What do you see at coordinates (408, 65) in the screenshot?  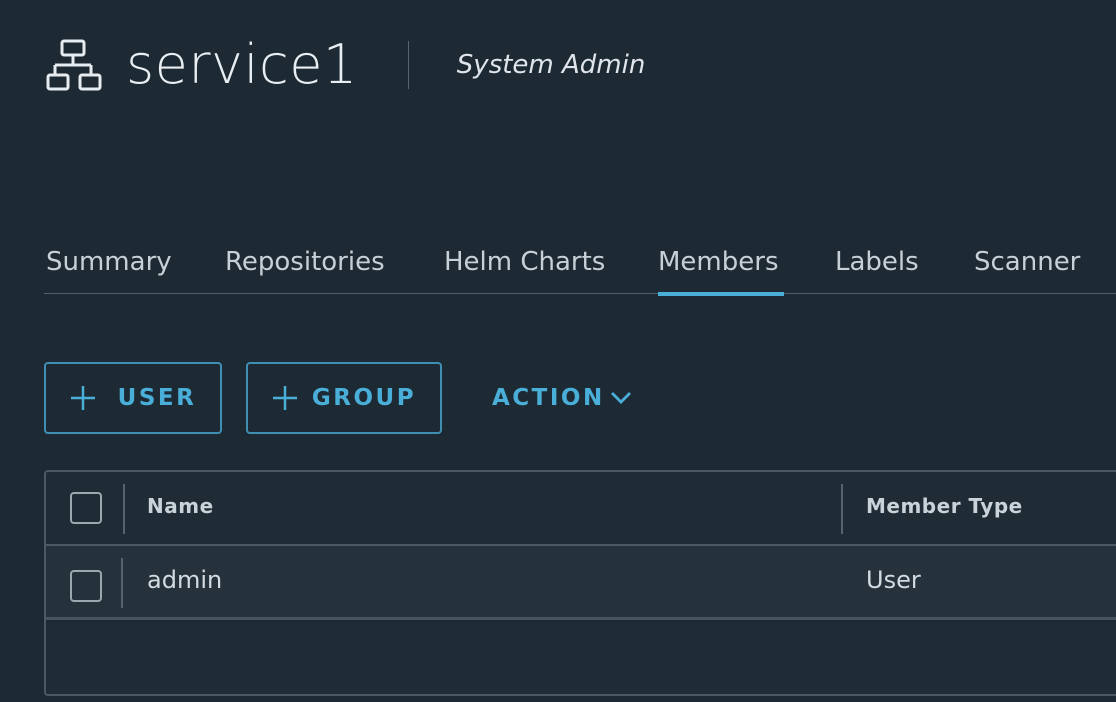 I see `header-divider` at bounding box center [408, 65].